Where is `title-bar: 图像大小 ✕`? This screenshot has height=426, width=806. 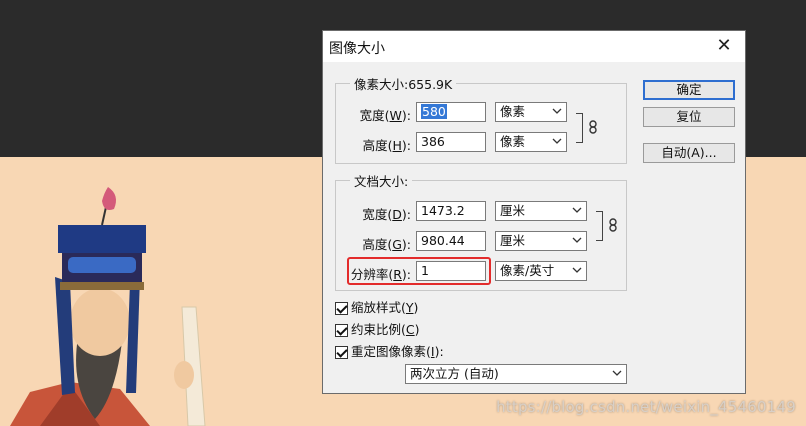 title-bar: 图像大小 ✕ is located at coordinates (534, 46).